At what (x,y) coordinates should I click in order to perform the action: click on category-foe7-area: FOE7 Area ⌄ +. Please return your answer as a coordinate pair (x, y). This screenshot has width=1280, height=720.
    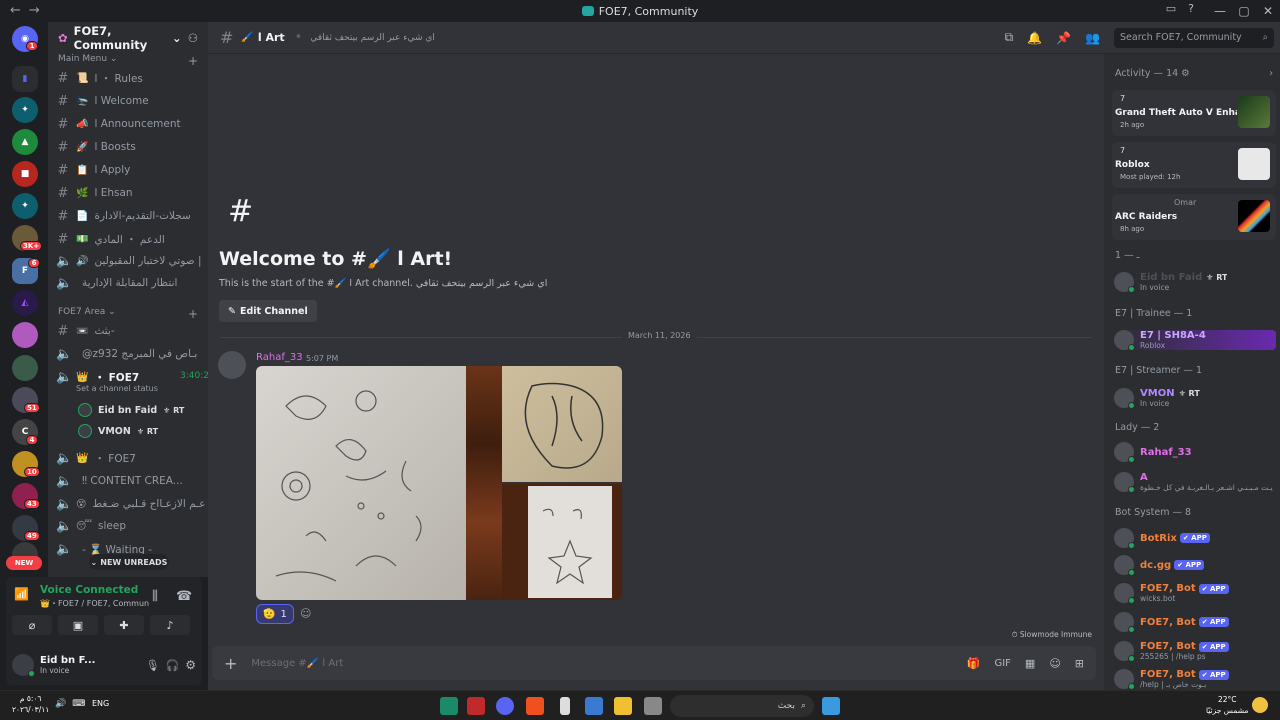
    Looking at the image, I should click on (128, 314).